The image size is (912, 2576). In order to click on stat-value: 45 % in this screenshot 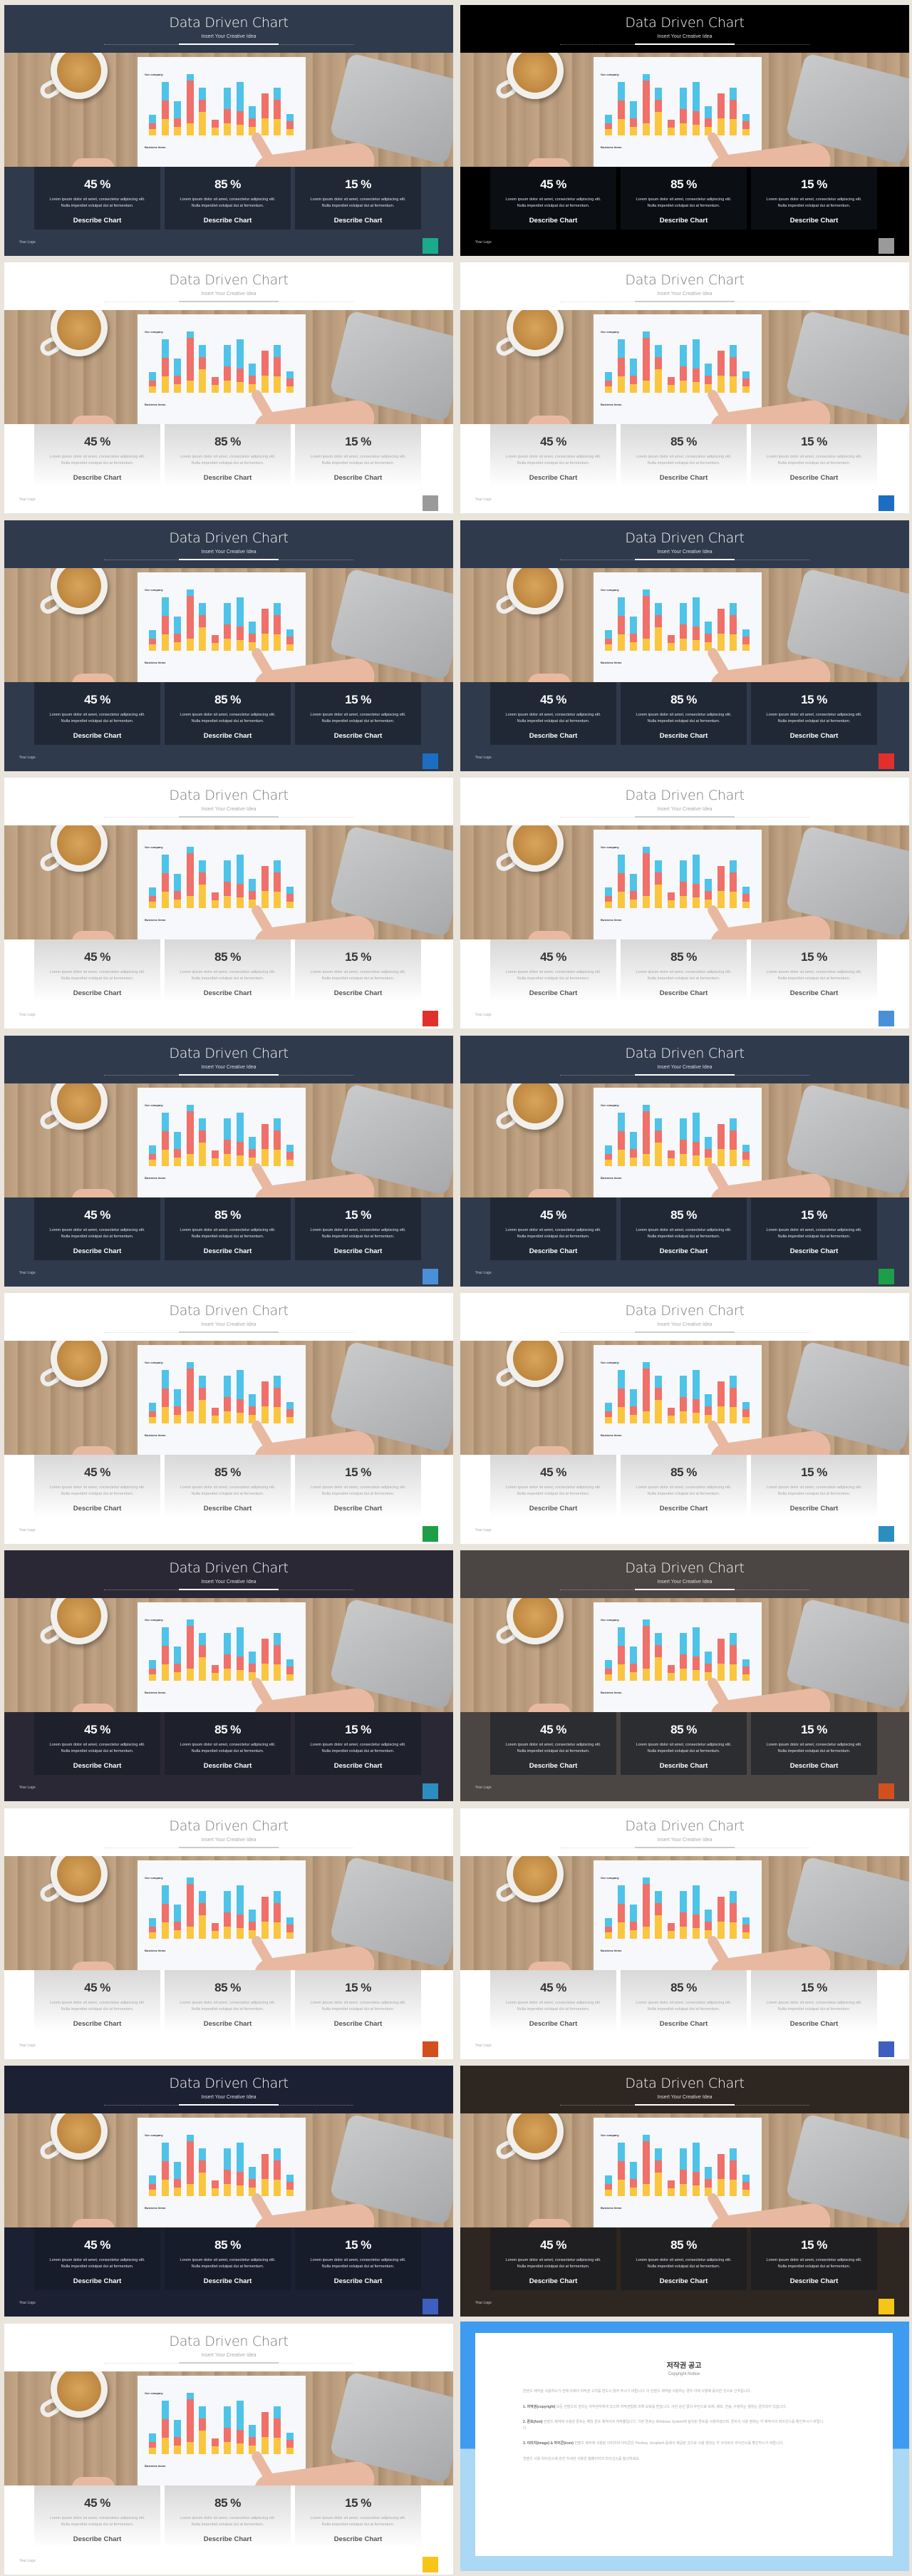, I will do `click(97, 1729)`.